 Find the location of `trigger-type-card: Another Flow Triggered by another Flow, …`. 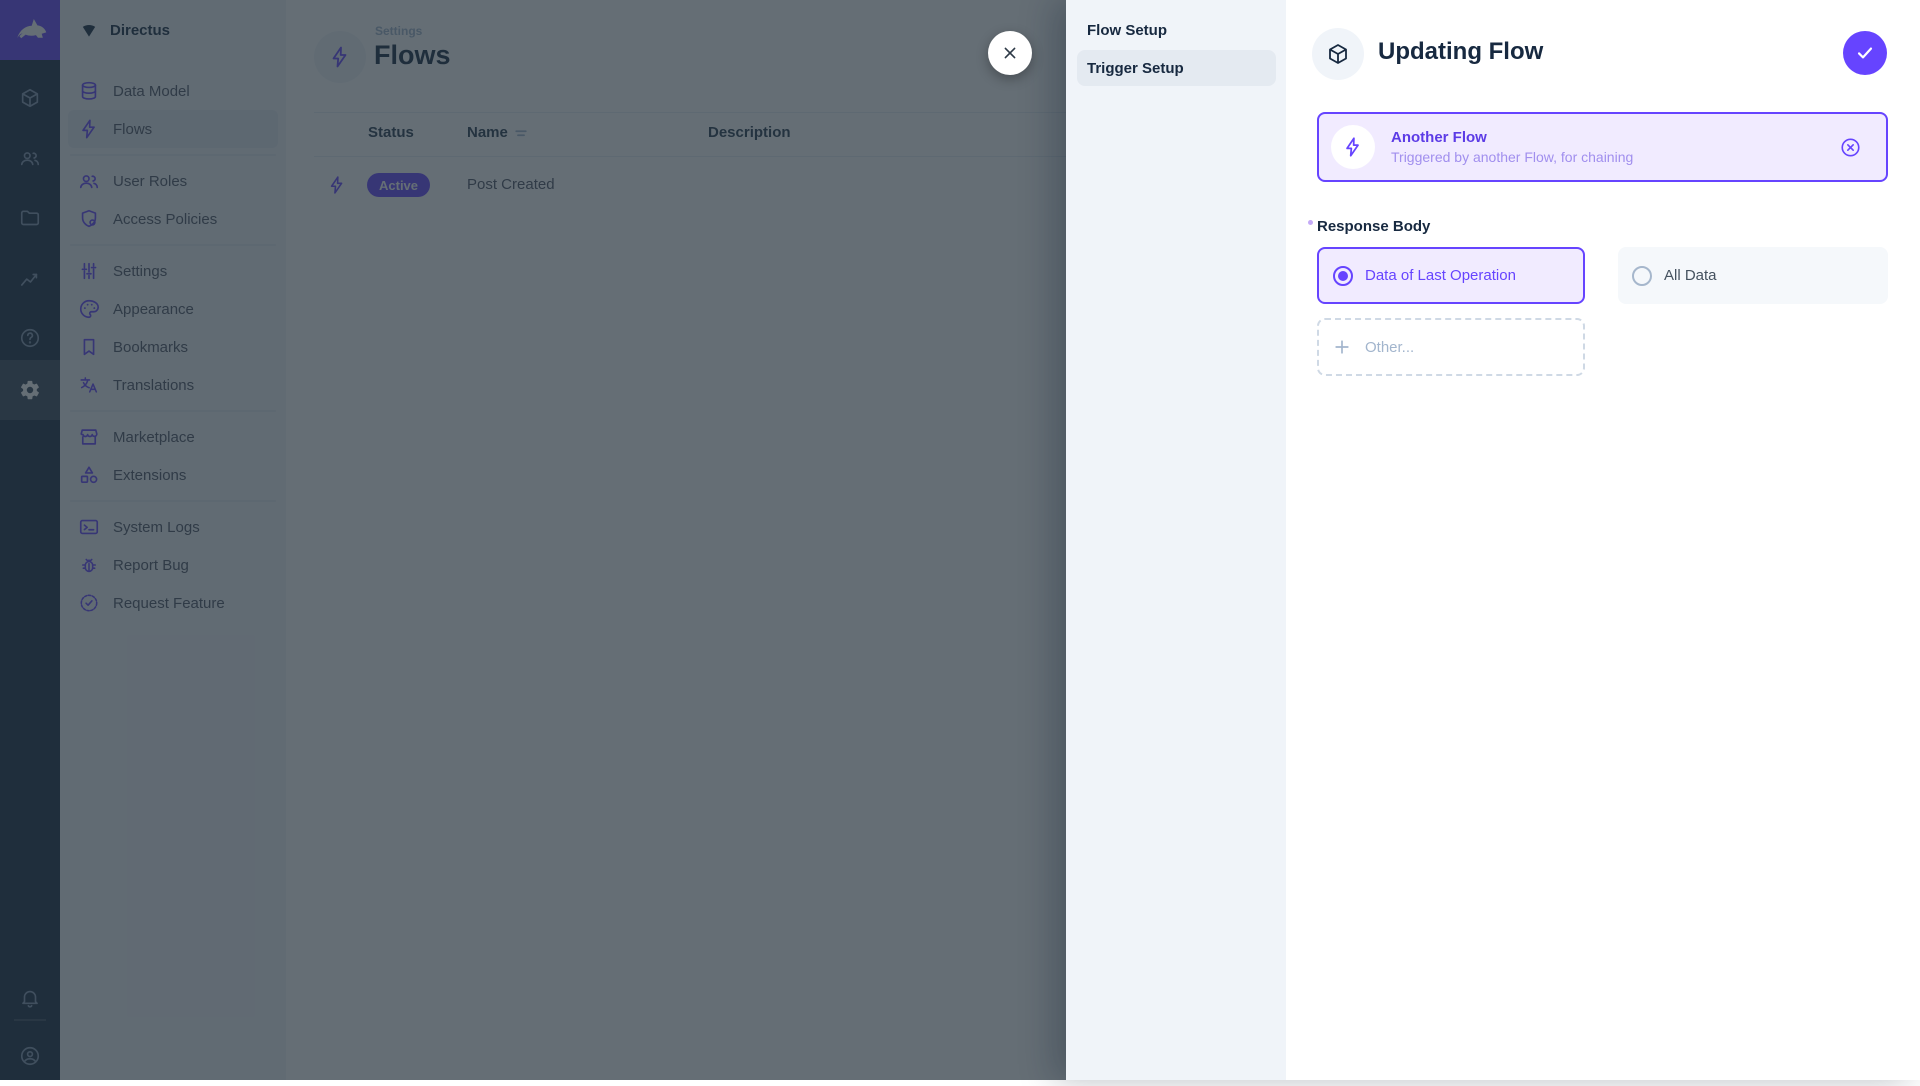

trigger-type-card: Another Flow Triggered by another Flow, … is located at coordinates (1602, 147).